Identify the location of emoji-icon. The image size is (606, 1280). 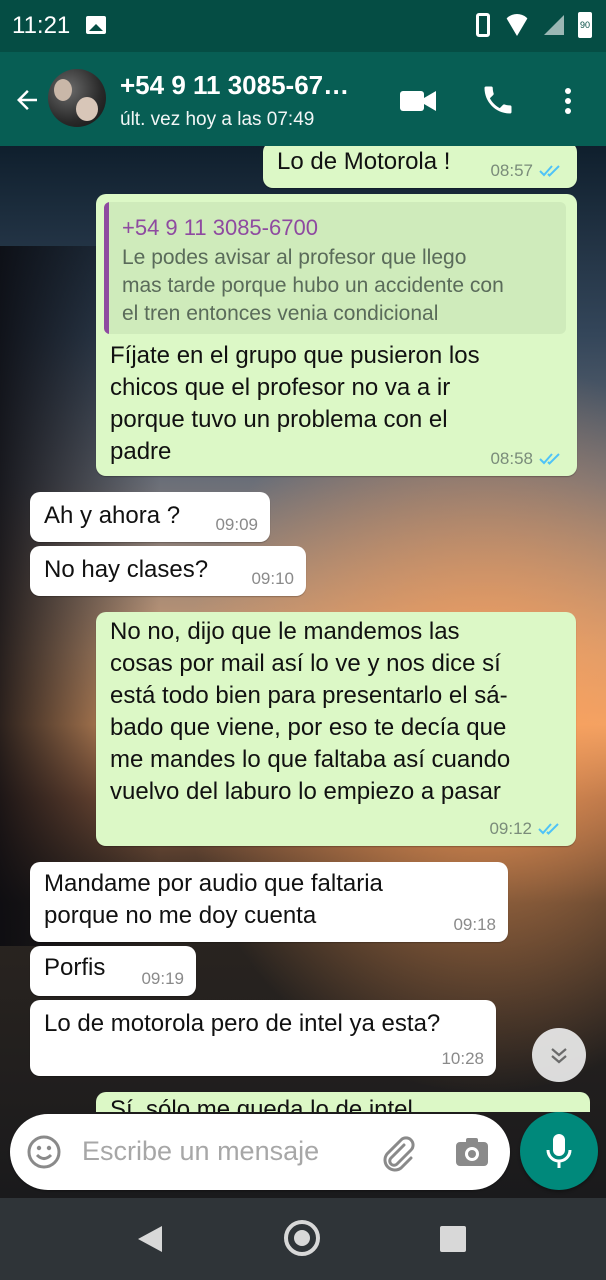
(44, 1152).